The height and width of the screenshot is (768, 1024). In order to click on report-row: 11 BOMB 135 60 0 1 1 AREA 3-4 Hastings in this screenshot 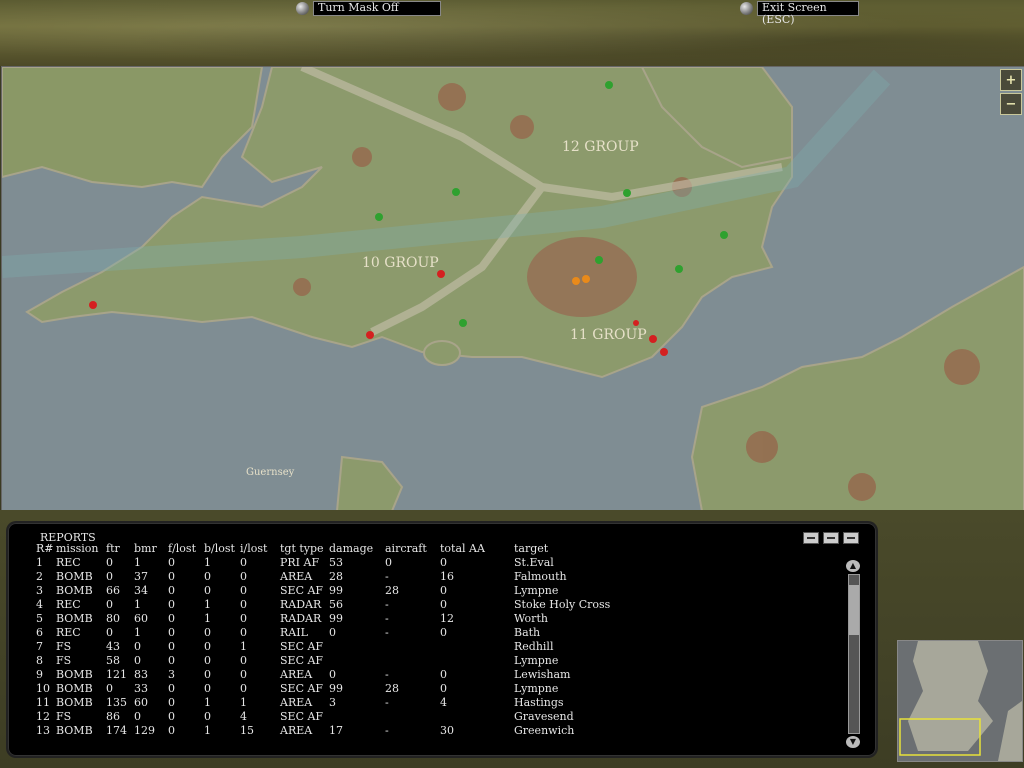, I will do `click(345, 703)`.